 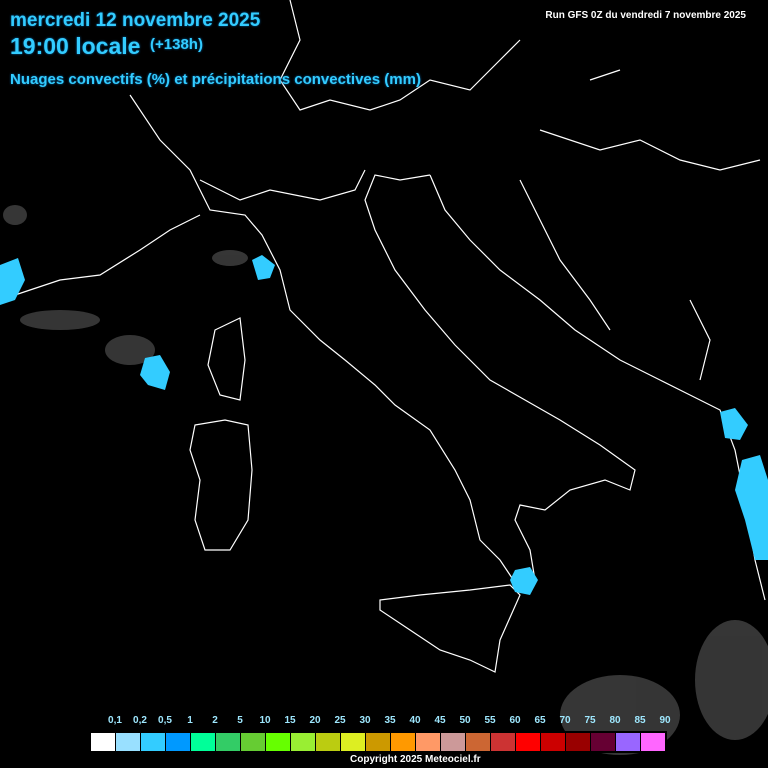 I want to click on legend-label: 45, so click(x=440, y=720).